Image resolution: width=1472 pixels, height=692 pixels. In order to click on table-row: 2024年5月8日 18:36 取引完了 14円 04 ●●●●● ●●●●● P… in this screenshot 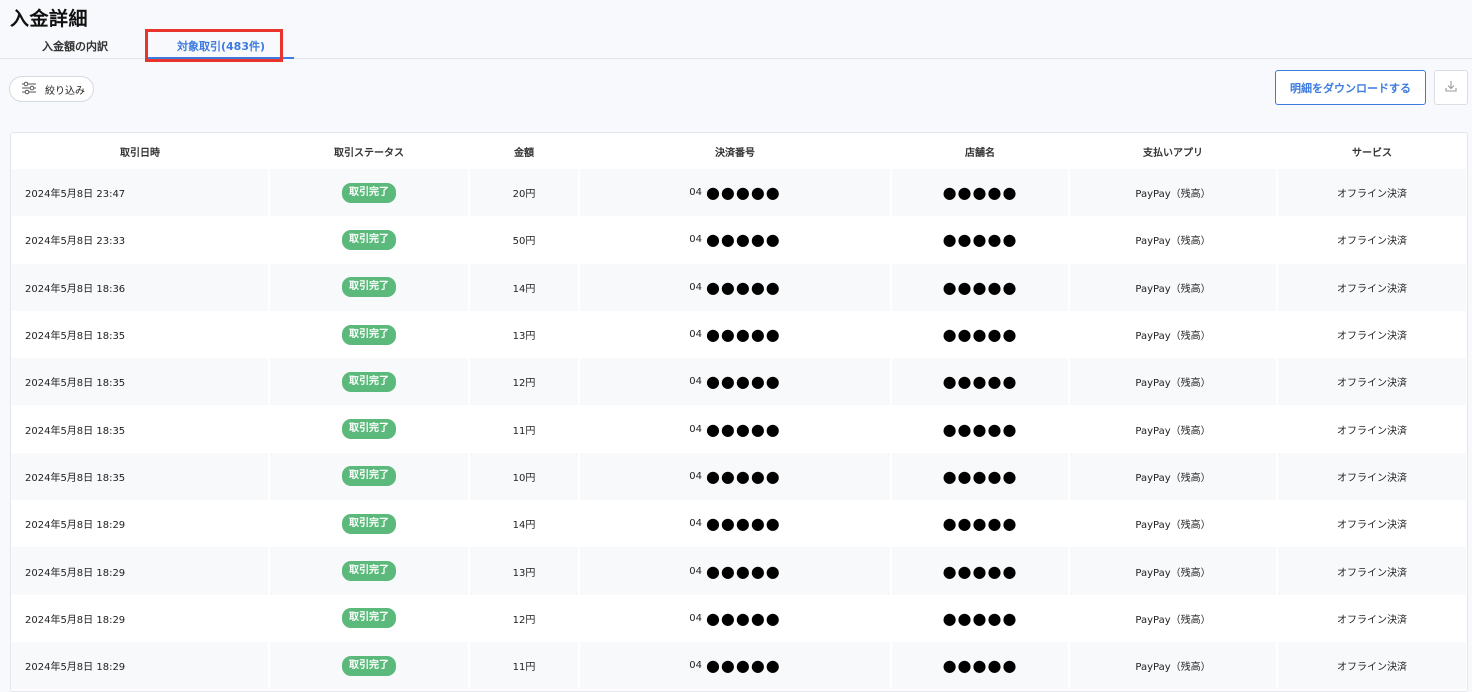, I will do `click(739, 287)`.